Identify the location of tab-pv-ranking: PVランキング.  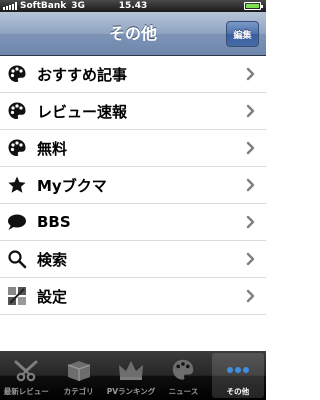
(131, 375).